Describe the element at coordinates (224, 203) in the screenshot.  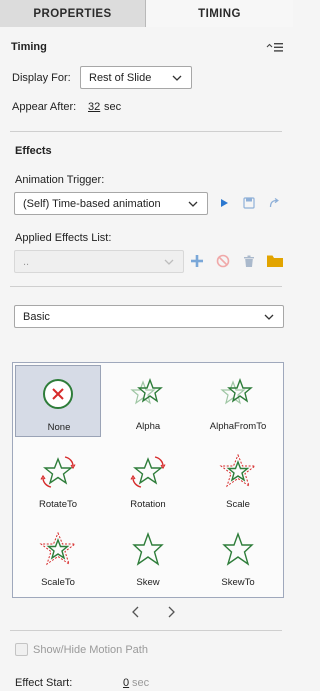
I see `play-icon` at that location.